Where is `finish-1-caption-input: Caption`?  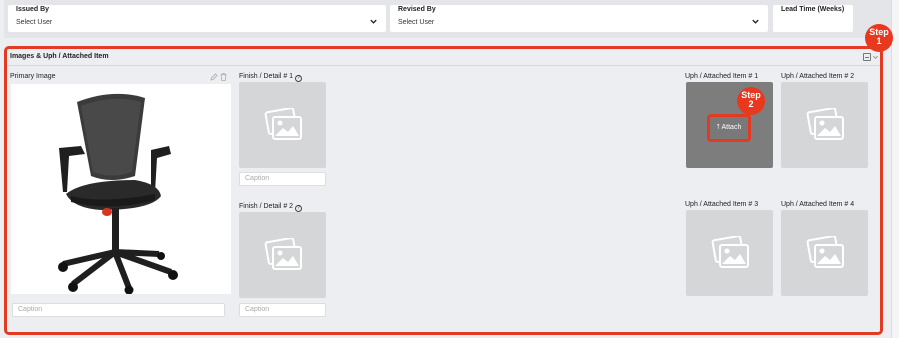 finish-1-caption-input: Caption is located at coordinates (282, 179).